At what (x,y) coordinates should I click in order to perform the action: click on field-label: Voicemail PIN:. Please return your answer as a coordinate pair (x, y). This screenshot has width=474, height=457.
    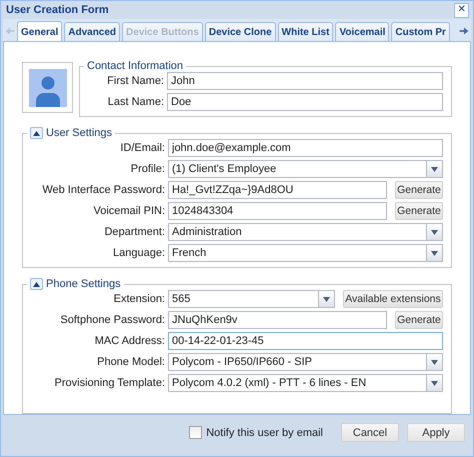
    Looking at the image, I should click on (128, 211).